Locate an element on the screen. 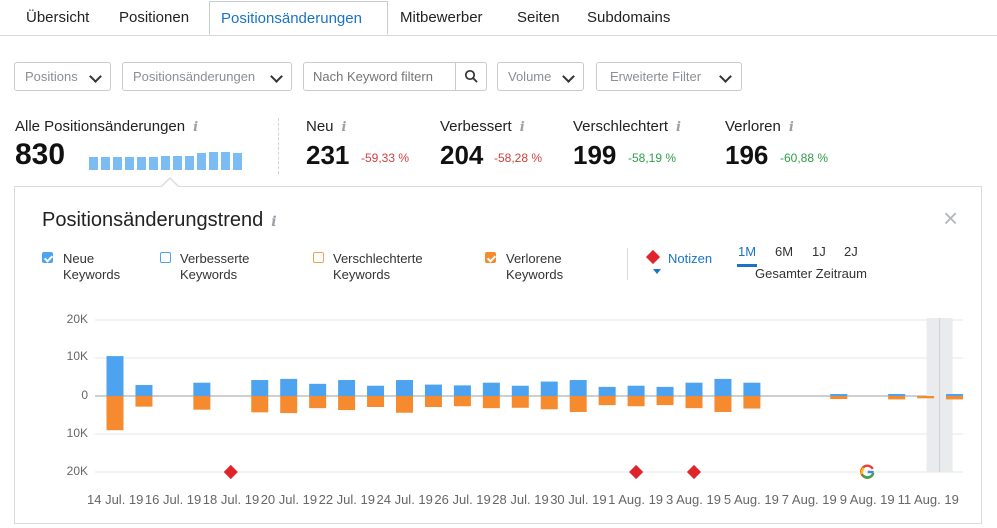 This screenshot has width=997, height=528. x-tick-label: 20 Jul. 19 is located at coordinates (289, 499).